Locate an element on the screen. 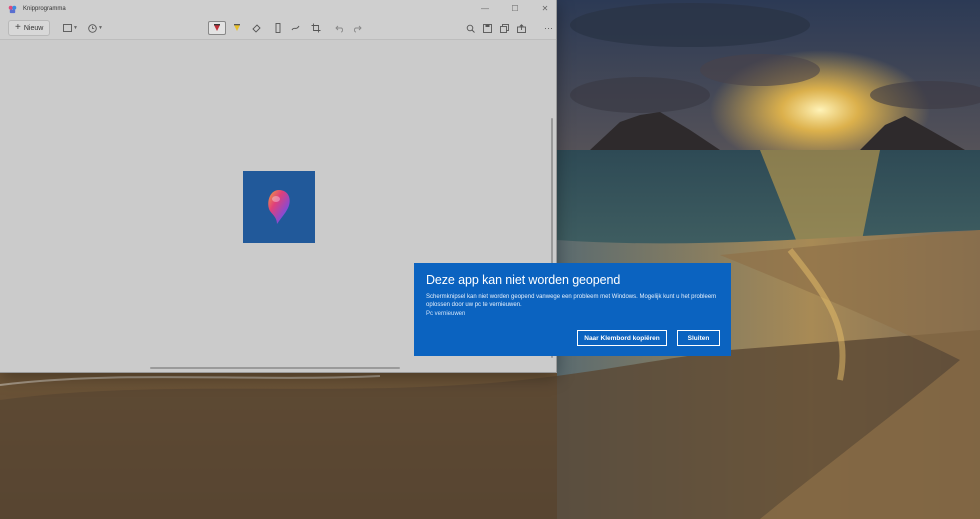 This screenshot has width=980, height=519. delay-timer-icon is located at coordinates (92, 28).